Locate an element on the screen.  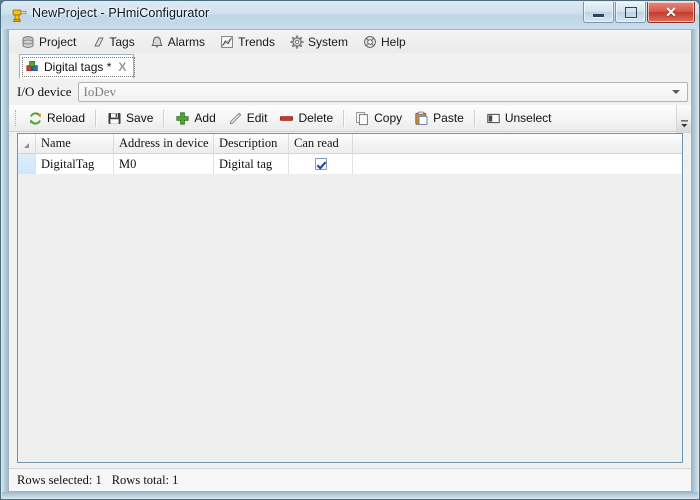
menu-item-tags: Tags is located at coordinates (114, 41).